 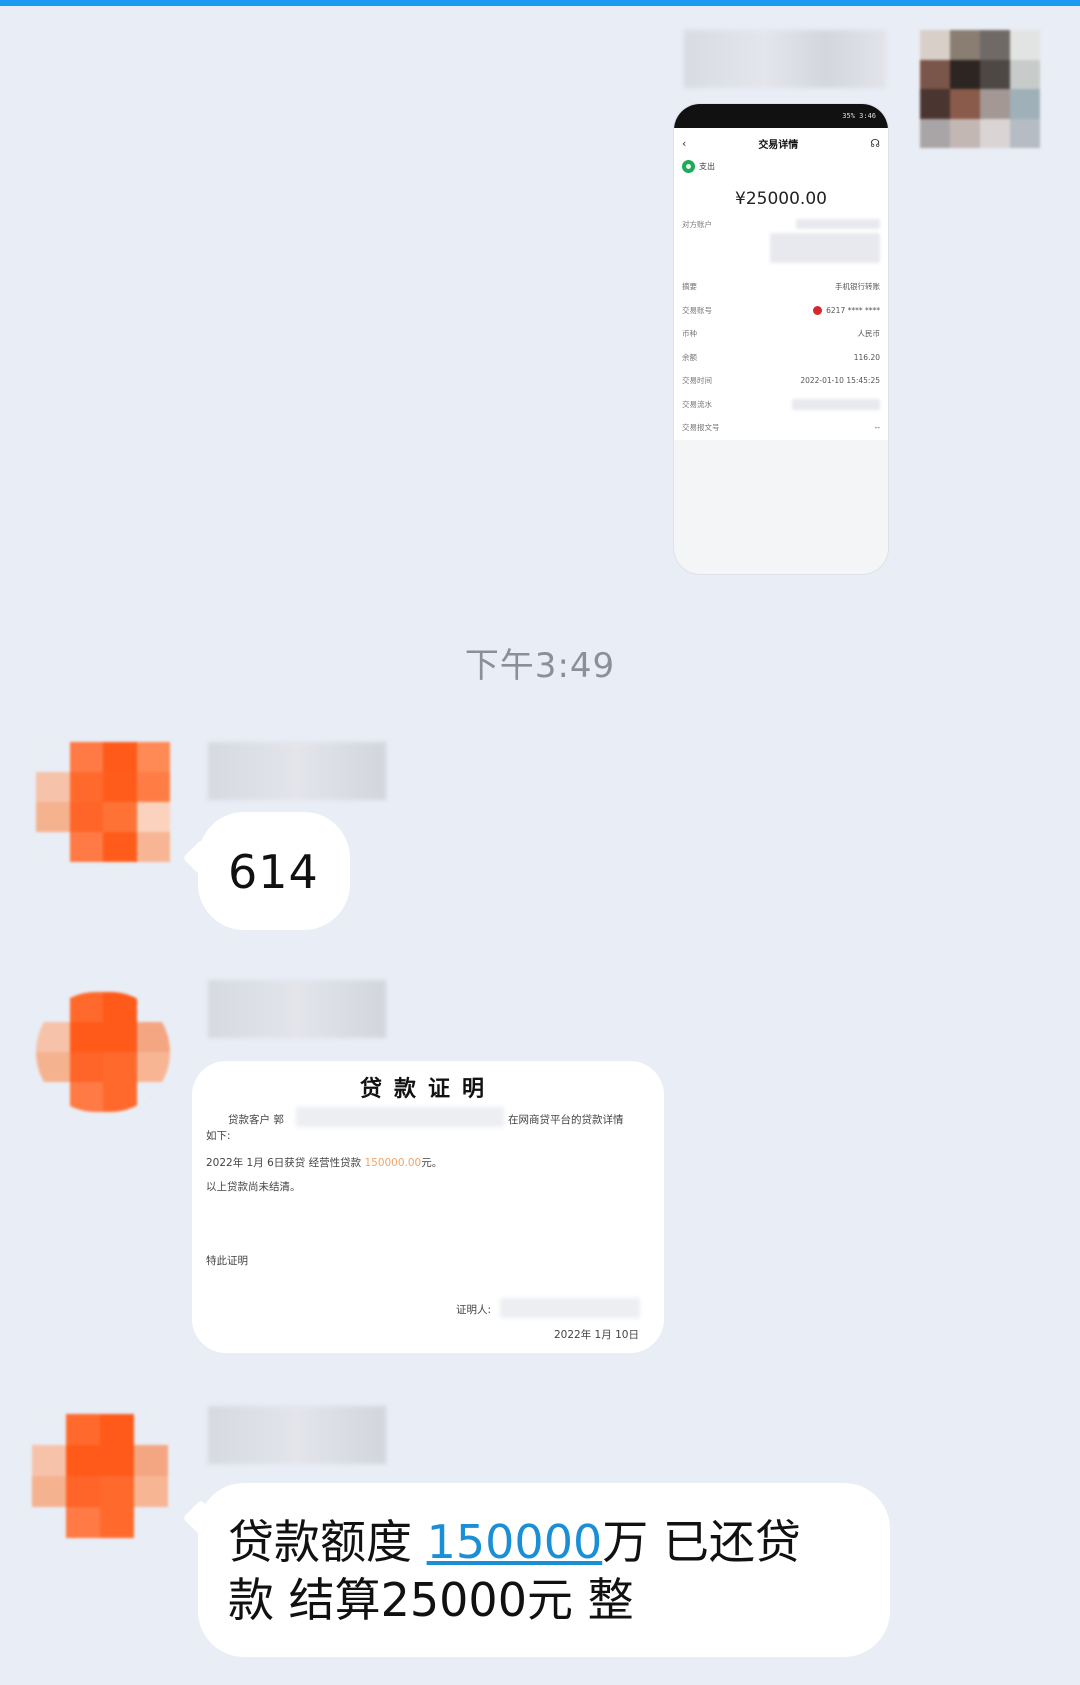 I want to click on redacted-name, so click(x=400, y=1117).